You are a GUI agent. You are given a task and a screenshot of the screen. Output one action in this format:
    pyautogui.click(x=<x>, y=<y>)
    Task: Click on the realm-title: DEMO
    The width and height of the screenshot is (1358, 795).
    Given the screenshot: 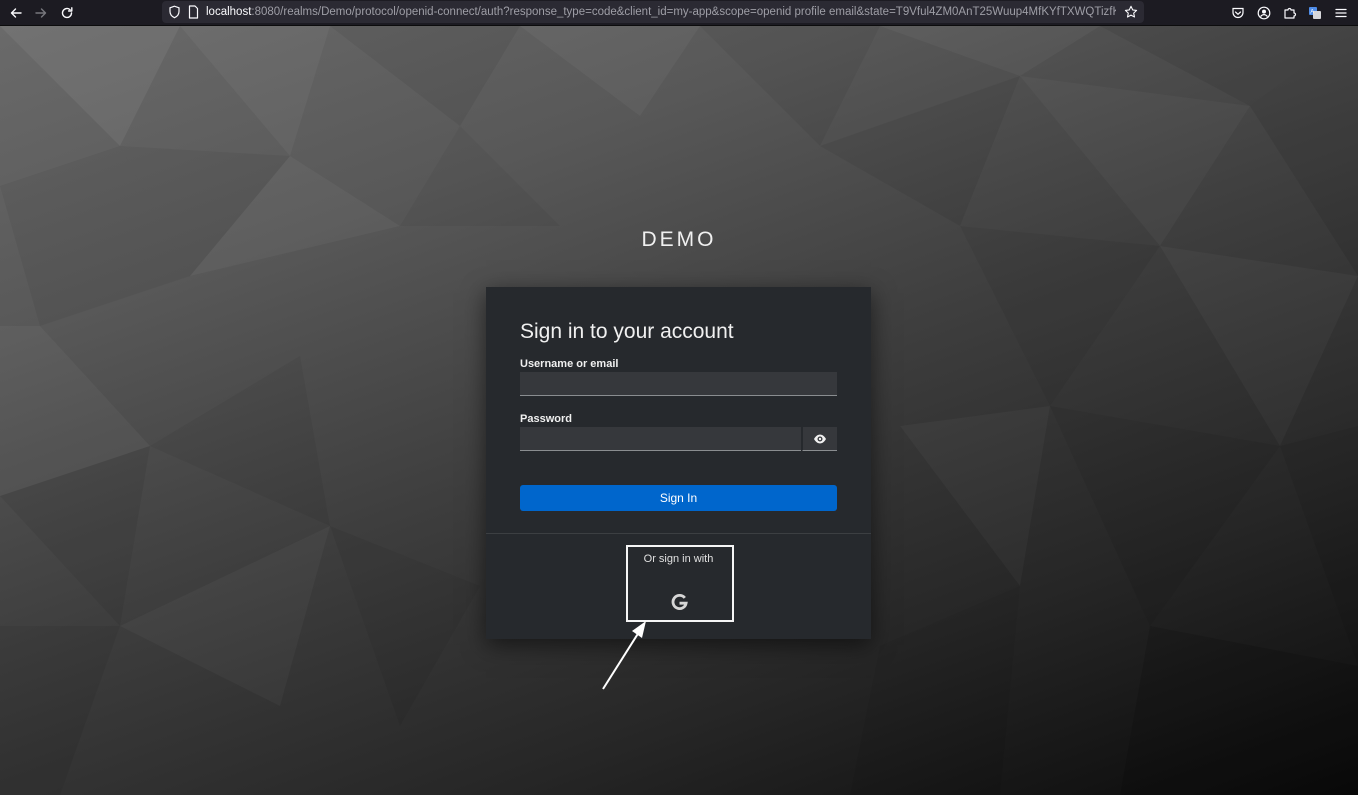 What is the action you would take?
    pyautogui.click(x=679, y=239)
    